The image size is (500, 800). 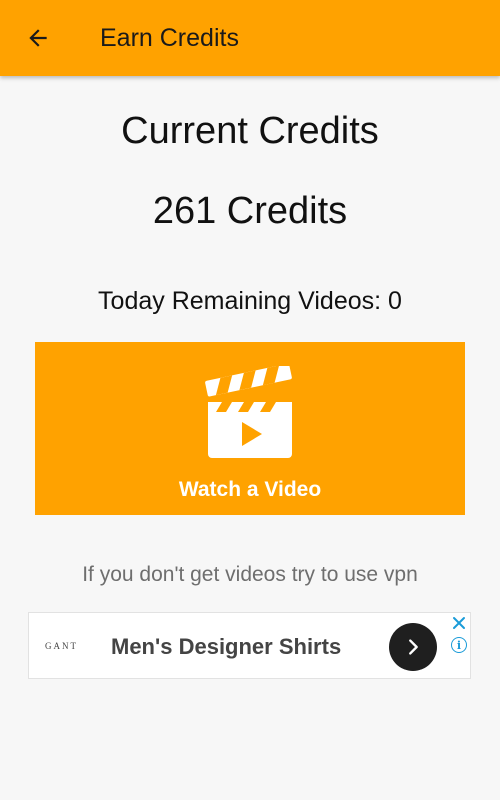 What do you see at coordinates (61, 646) in the screenshot?
I see `ad-brand-logo: GANT` at bounding box center [61, 646].